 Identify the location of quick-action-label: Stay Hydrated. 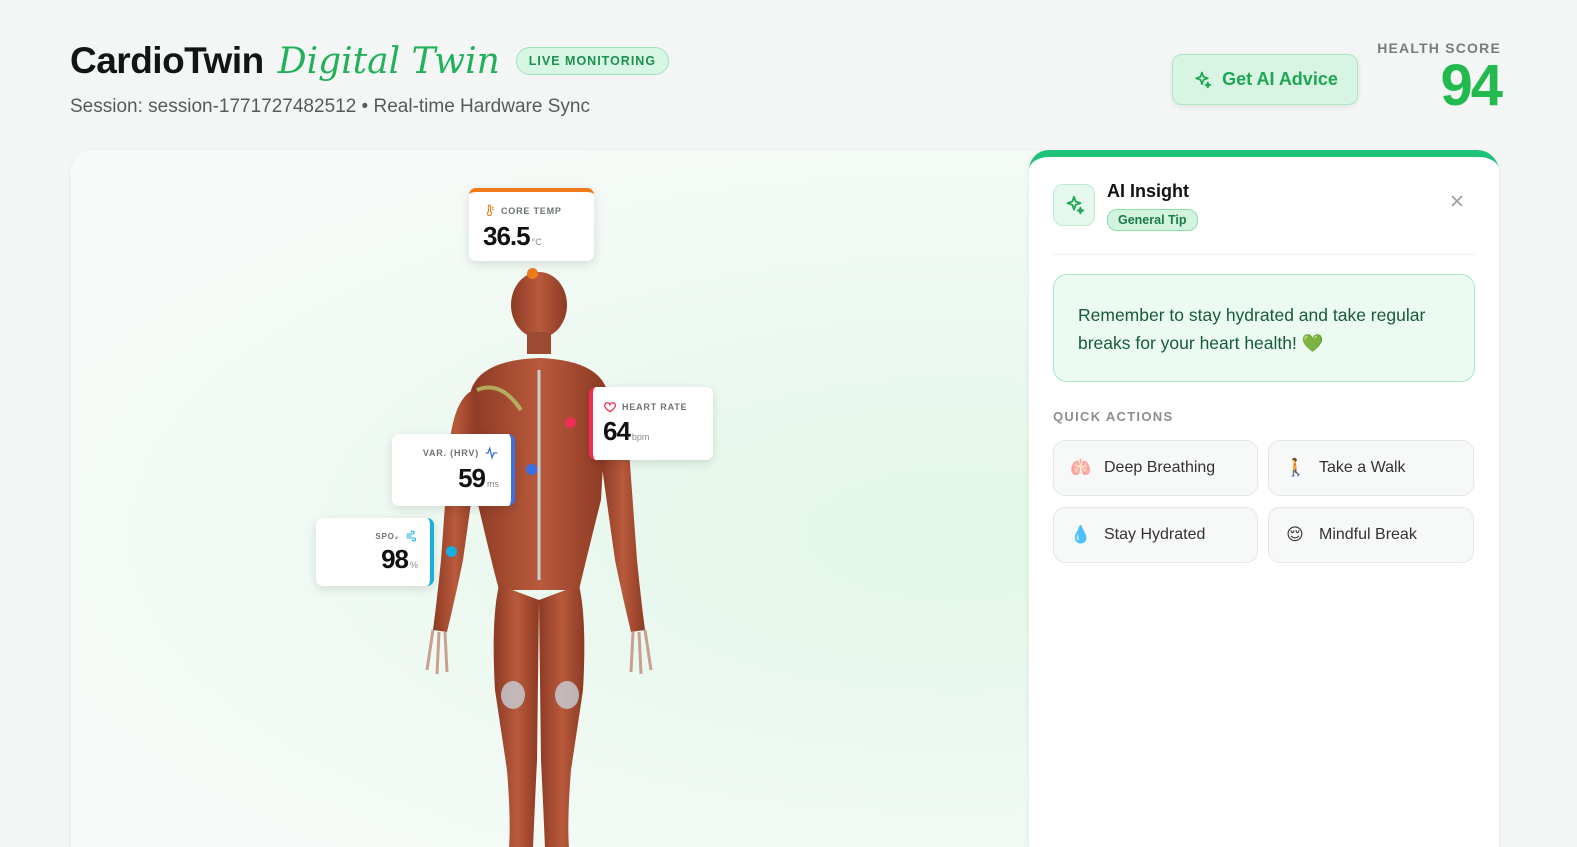
(1155, 534).